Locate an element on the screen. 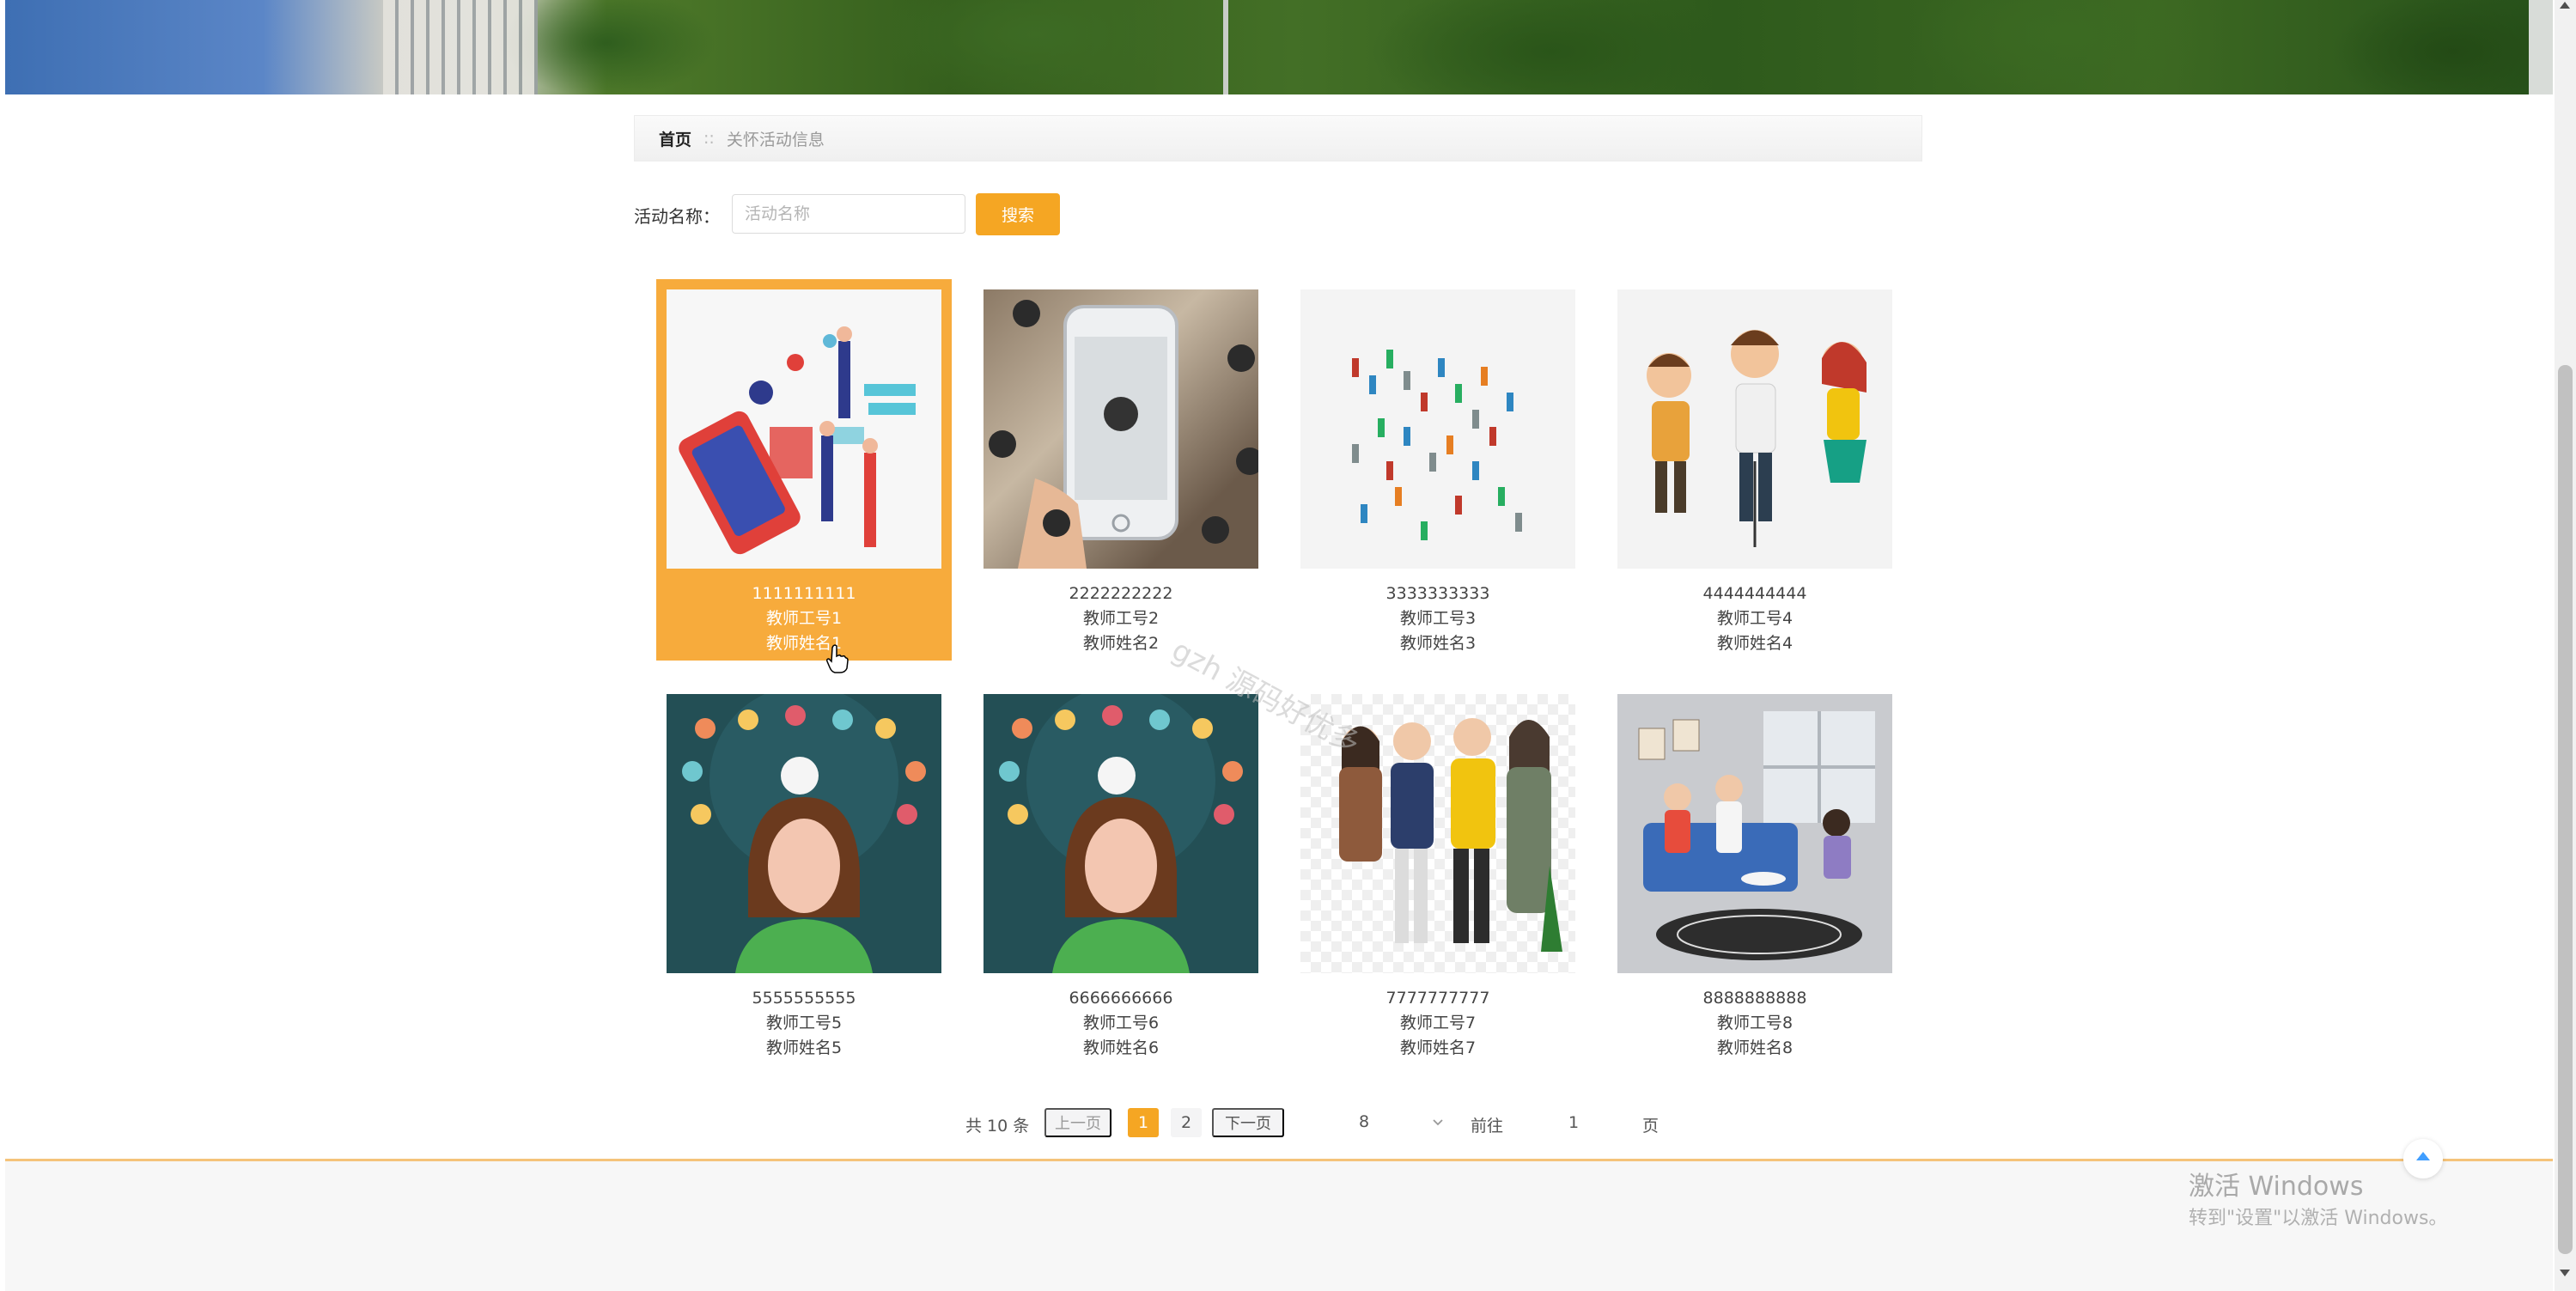 This screenshot has height=1291, width=2576. search-label: 活动名称： is located at coordinates (677, 216).